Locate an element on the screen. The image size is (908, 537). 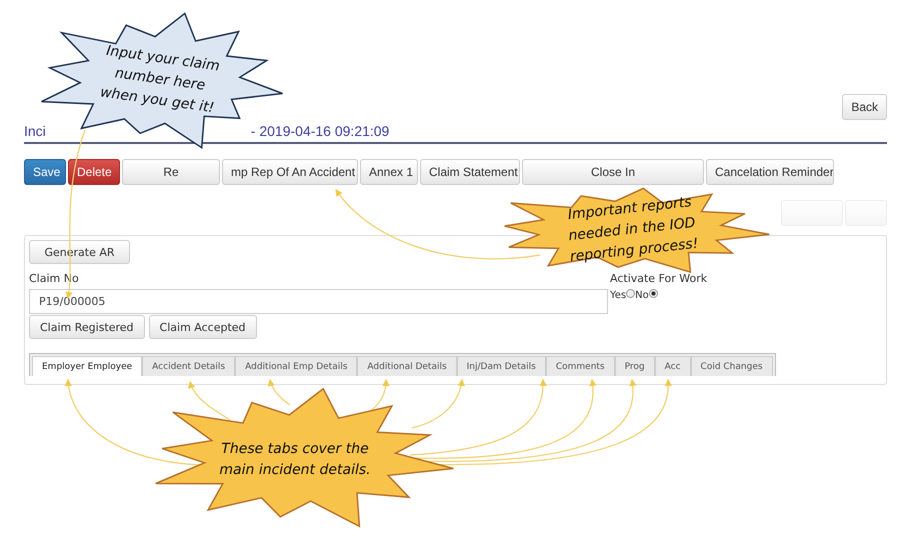
toolbar-button: Delete is located at coordinates (94, 172).